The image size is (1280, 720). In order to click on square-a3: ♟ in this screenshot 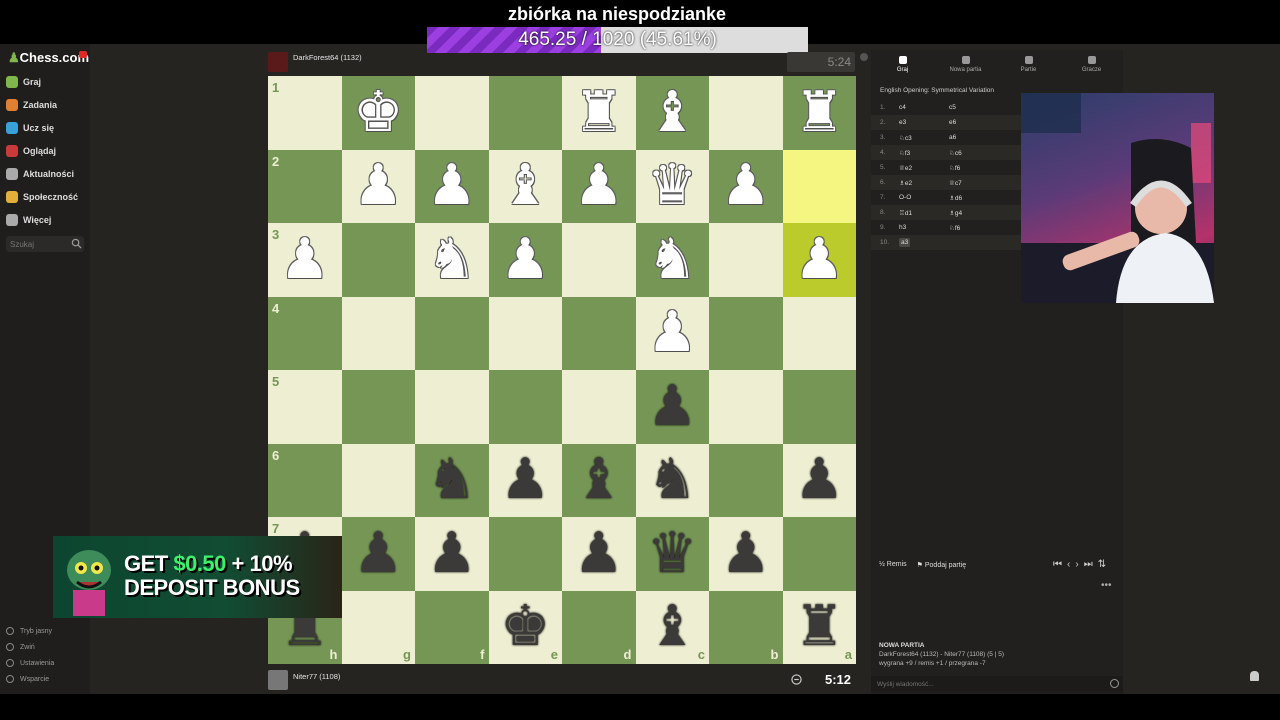, I will do `click(819, 260)`.